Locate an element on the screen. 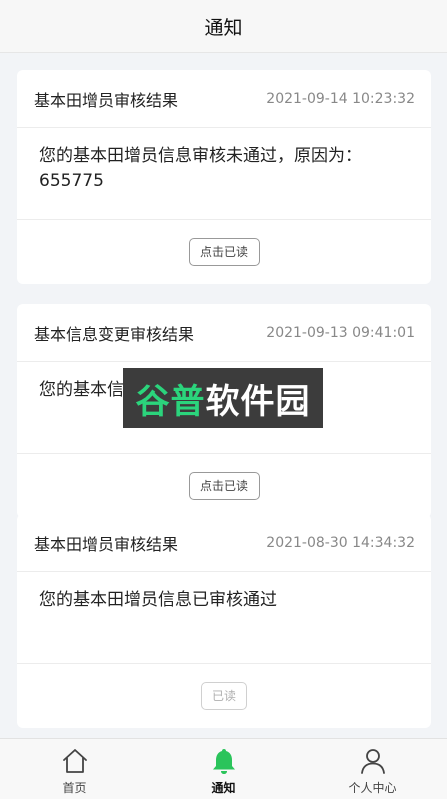  watermark-logo: 谷普 软件园 is located at coordinates (223, 398).